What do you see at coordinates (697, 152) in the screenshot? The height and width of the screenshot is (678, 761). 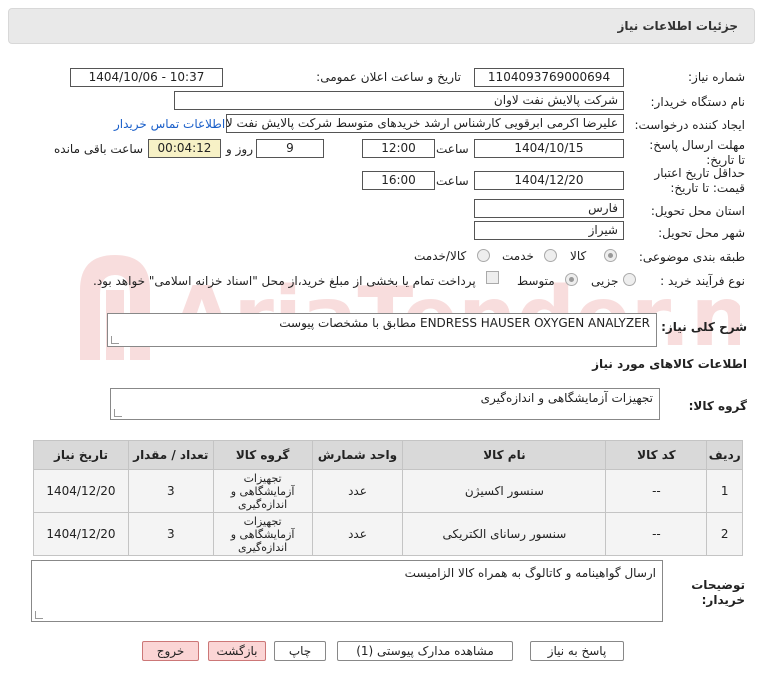 I see `deadline-label: مهلت ارسال پاسخ: تا تاریخ:` at bounding box center [697, 152].